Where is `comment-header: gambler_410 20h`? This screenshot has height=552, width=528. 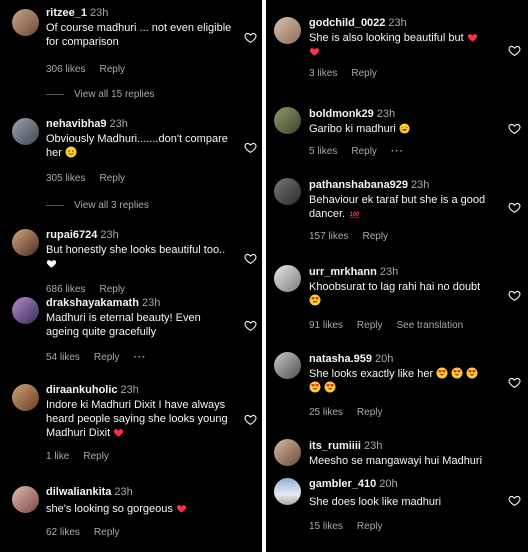 comment-header: gambler_410 20h is located at coordinates (407, 484).